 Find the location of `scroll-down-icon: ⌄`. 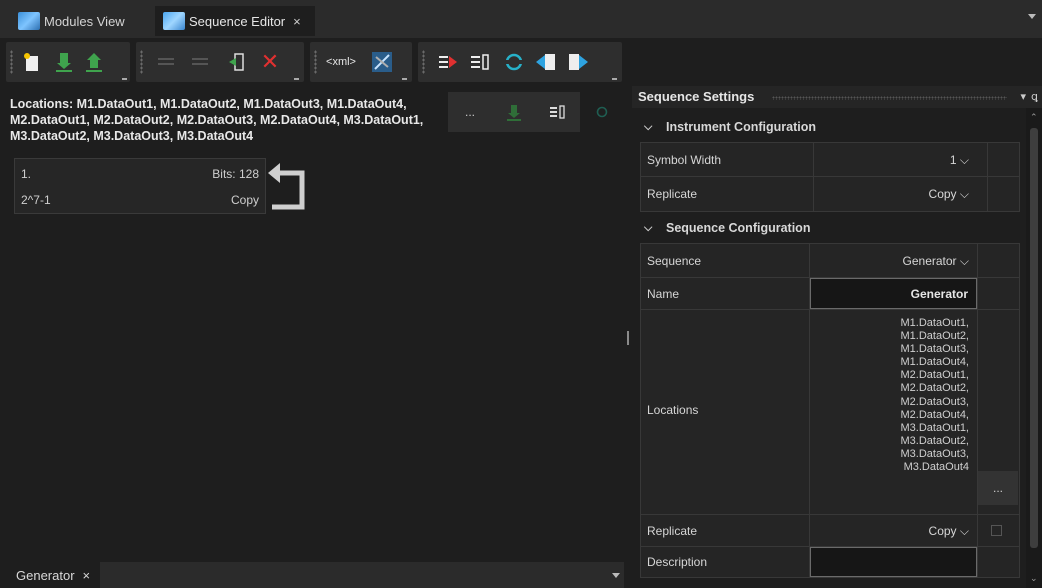

scroll-down-icon: ⌄ is located at coordinates (1034, 578).